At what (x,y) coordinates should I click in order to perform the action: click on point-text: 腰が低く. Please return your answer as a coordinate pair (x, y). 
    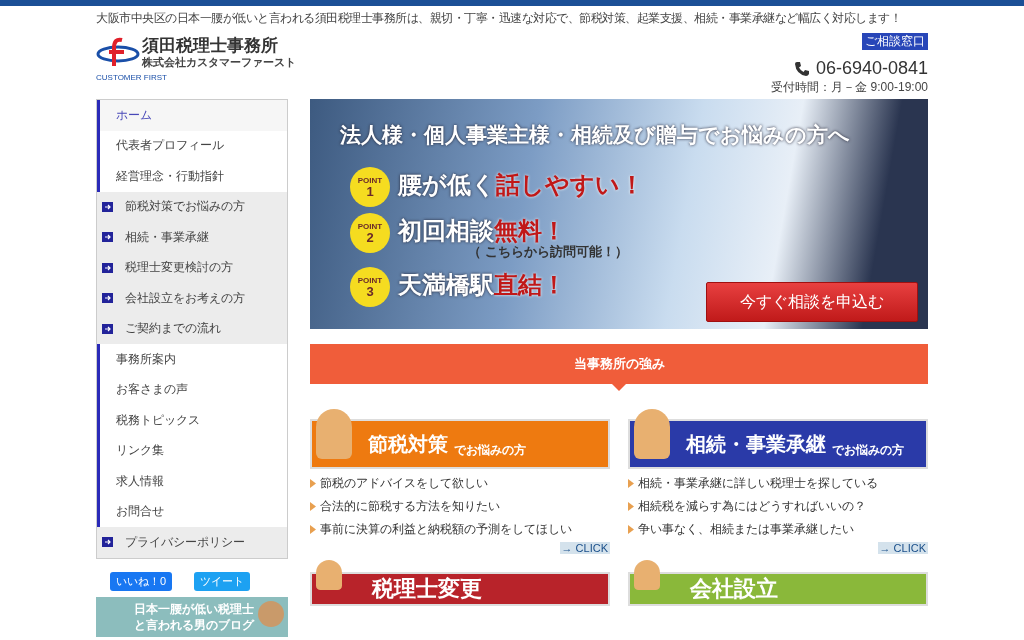
    Looking at the image, I should click on (447, 184).